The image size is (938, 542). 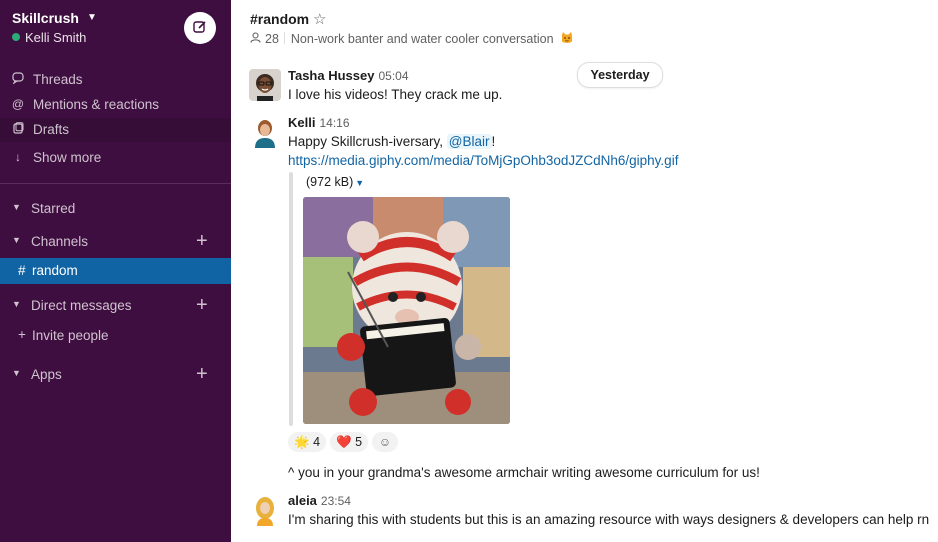 I want to click on plus-icon: +, so click(x=22, y=334).